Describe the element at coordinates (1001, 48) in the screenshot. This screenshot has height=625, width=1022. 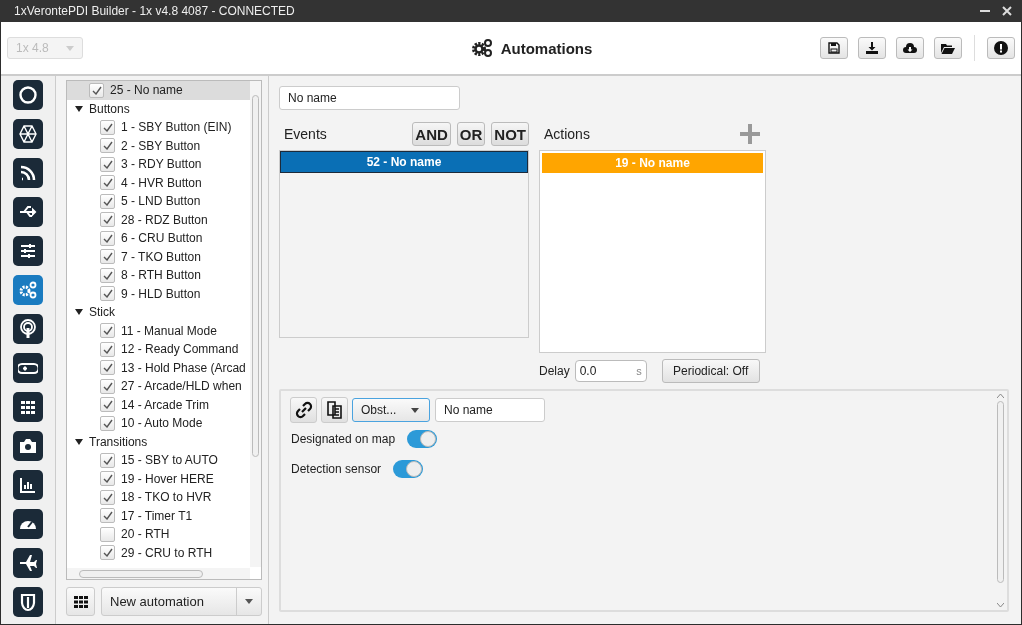
I see `alert-button` at that location.